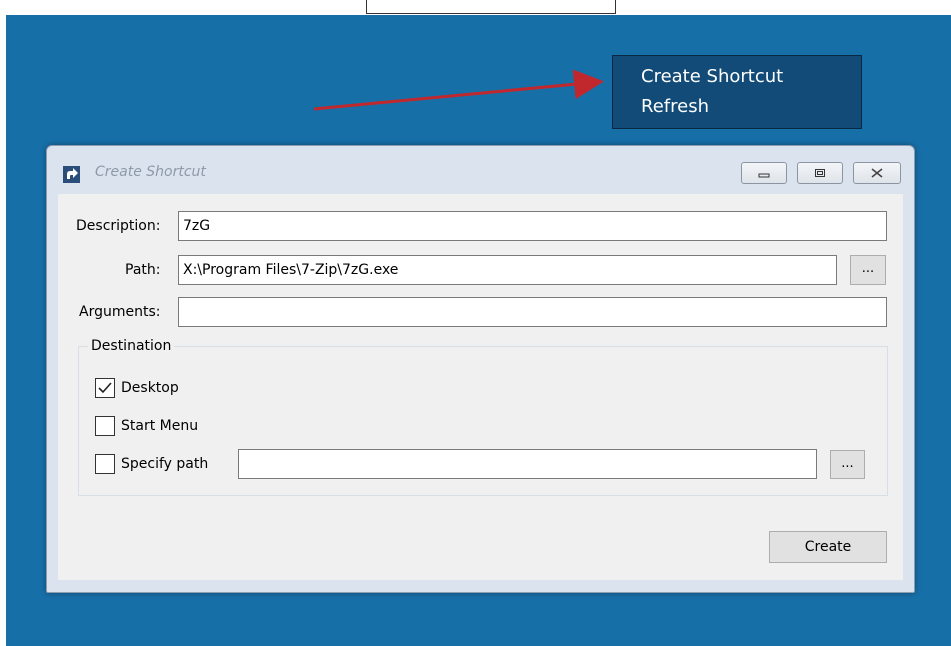 The image size is (951, 646). I want to click on checkmark-icon, so click(105, 388).